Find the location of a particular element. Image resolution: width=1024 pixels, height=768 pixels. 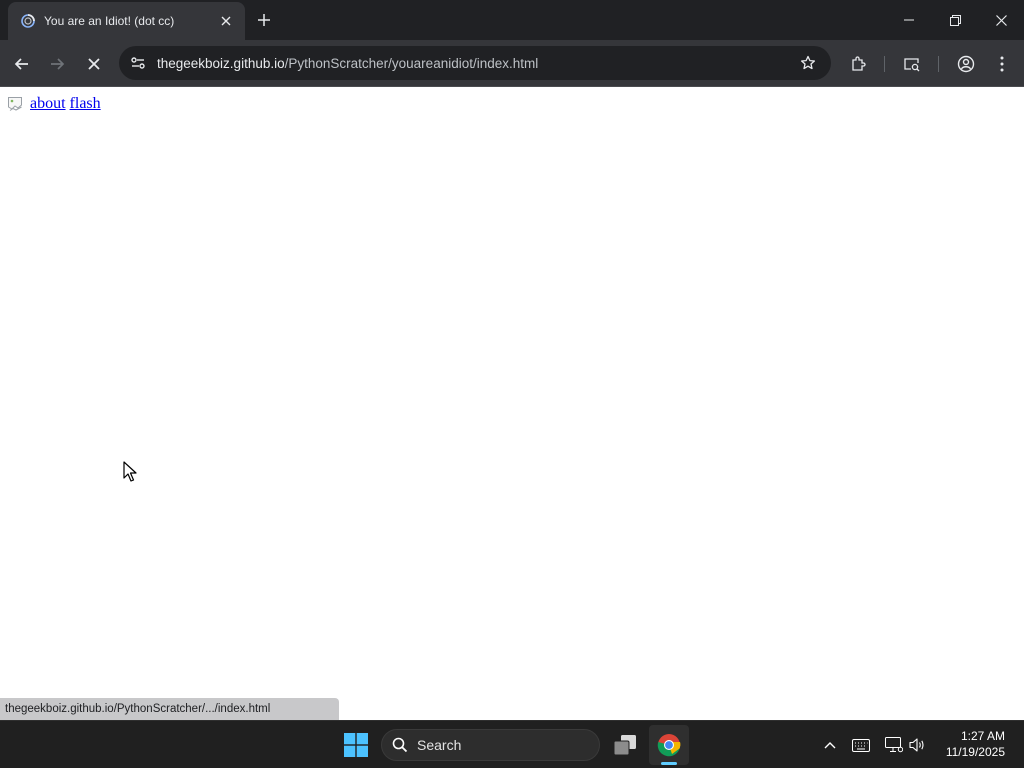

browser-menu-button is located at coordinates (1002, 64).